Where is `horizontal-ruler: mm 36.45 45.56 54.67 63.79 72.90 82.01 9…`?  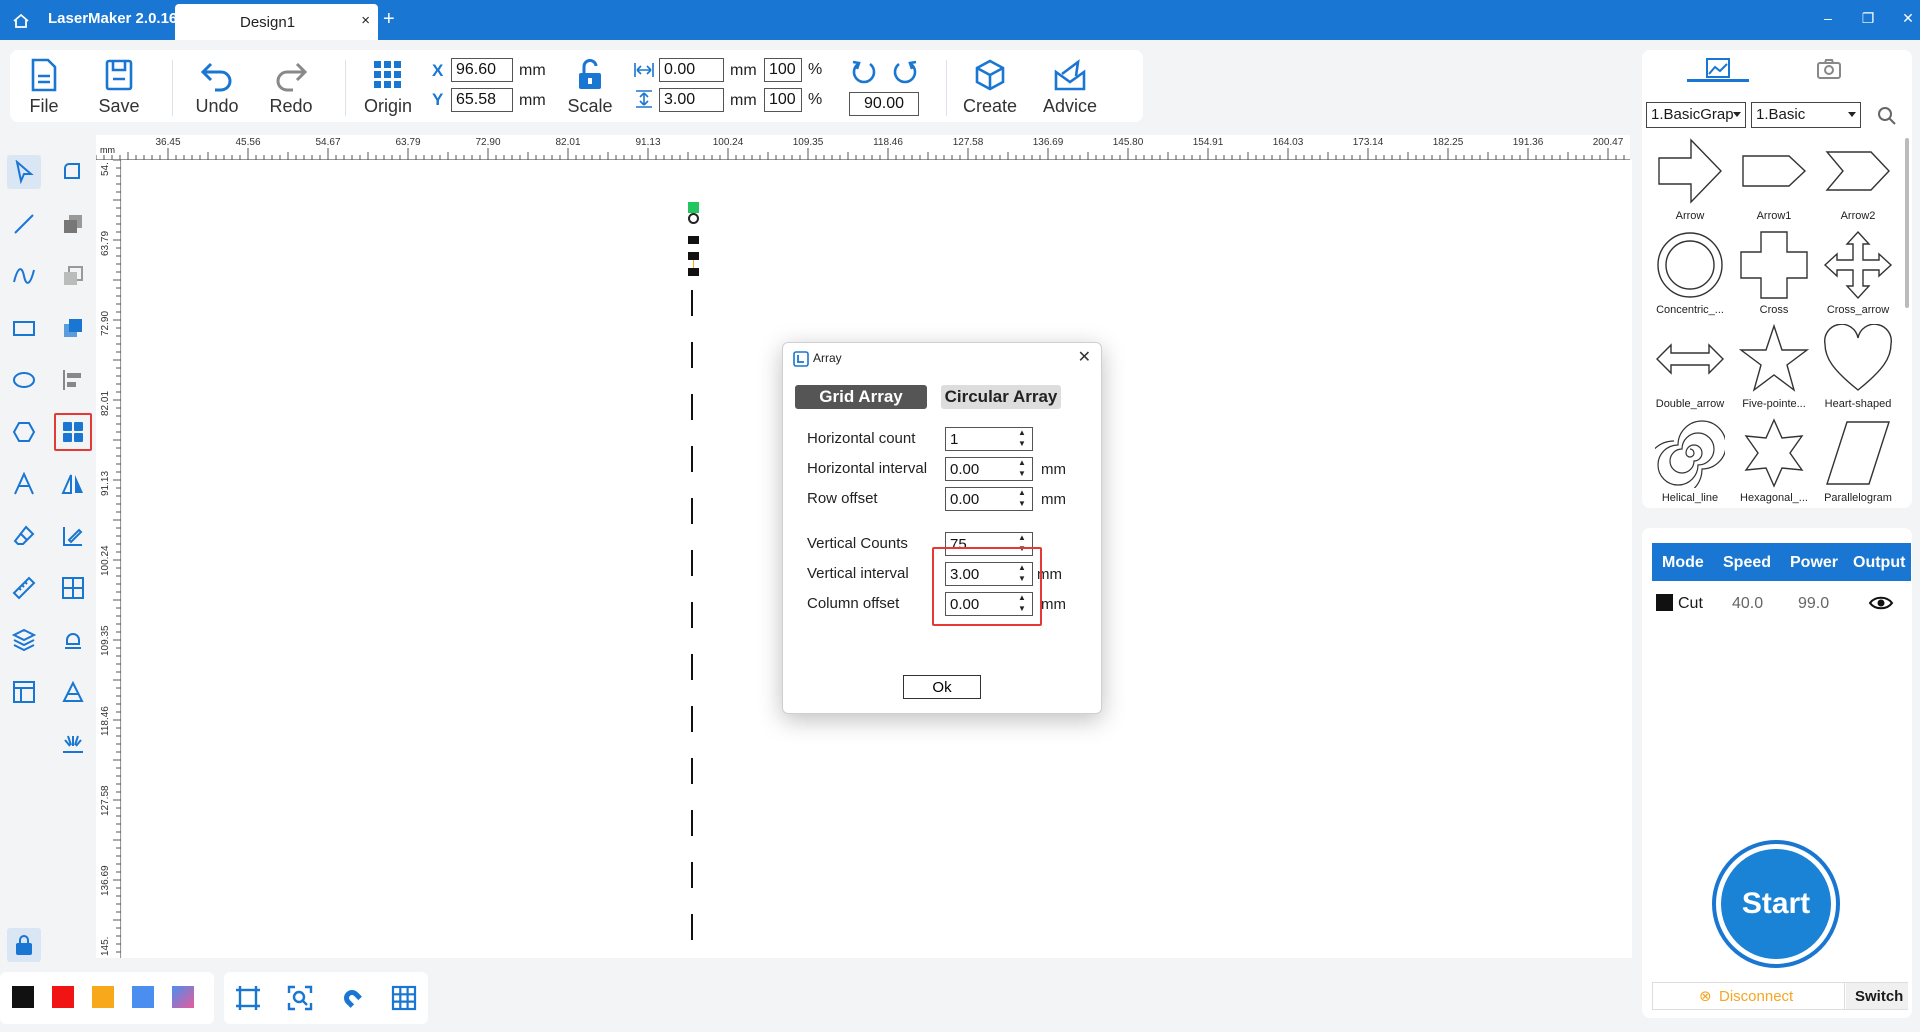 horizontal-ruler: mm 36.45 45.56 54.67 63.79 72.90 82.01 9… is located at coordinates (863, 147).